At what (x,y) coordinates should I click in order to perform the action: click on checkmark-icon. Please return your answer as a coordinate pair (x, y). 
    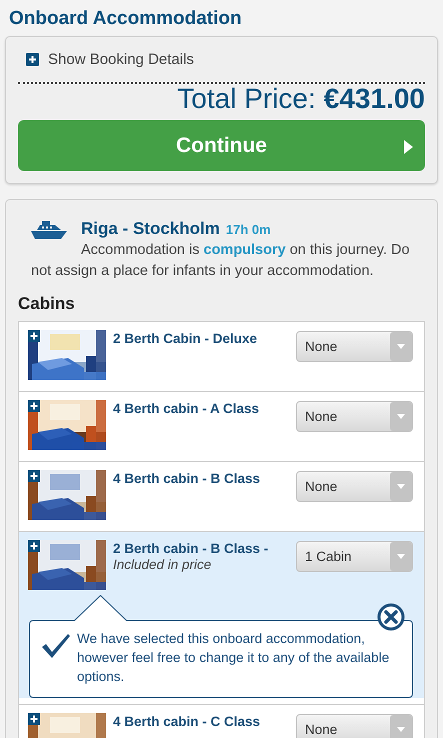
    Looking at the image, I should click on (56, 646).